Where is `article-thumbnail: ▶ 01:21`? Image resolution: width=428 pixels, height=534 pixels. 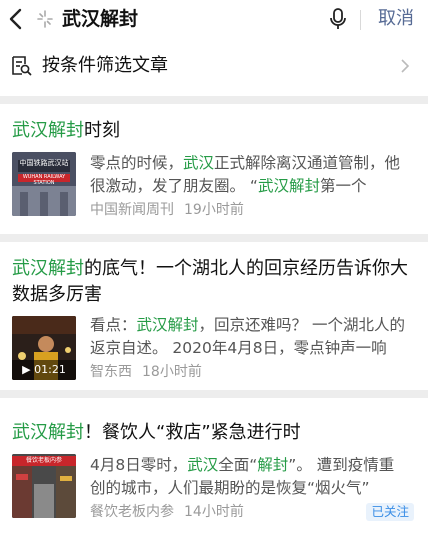 article-thumbnail: ▶ 01:21 is located at coordinates (44, 348).